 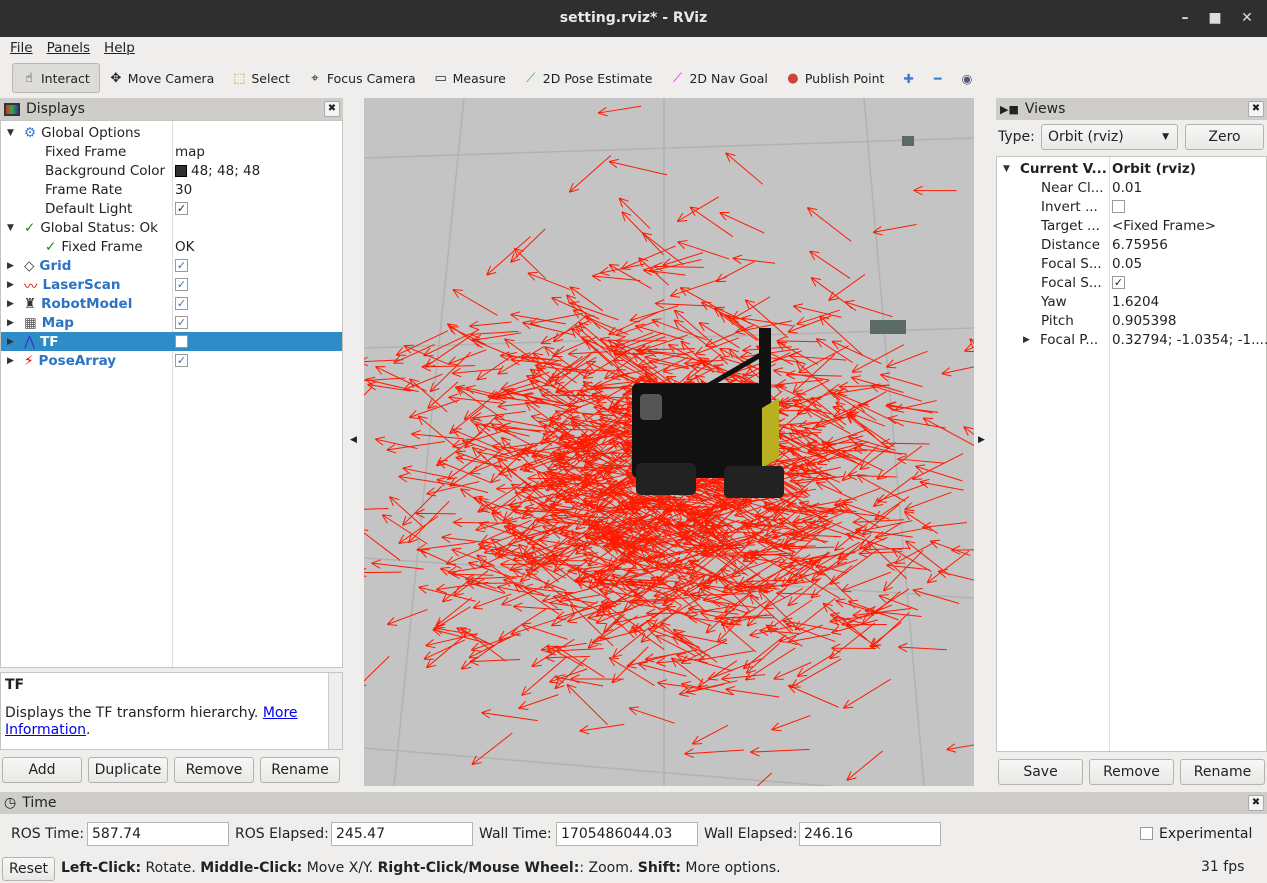 I want to click on add-button: Add, so click(x=42, y=770).